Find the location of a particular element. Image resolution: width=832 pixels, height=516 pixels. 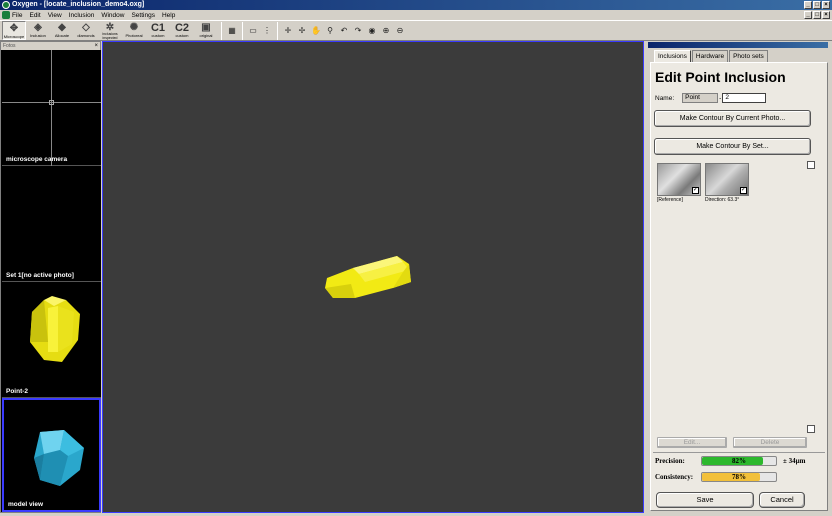

zoom-in-icon: ⊕ is located at coordinates (386, 31).